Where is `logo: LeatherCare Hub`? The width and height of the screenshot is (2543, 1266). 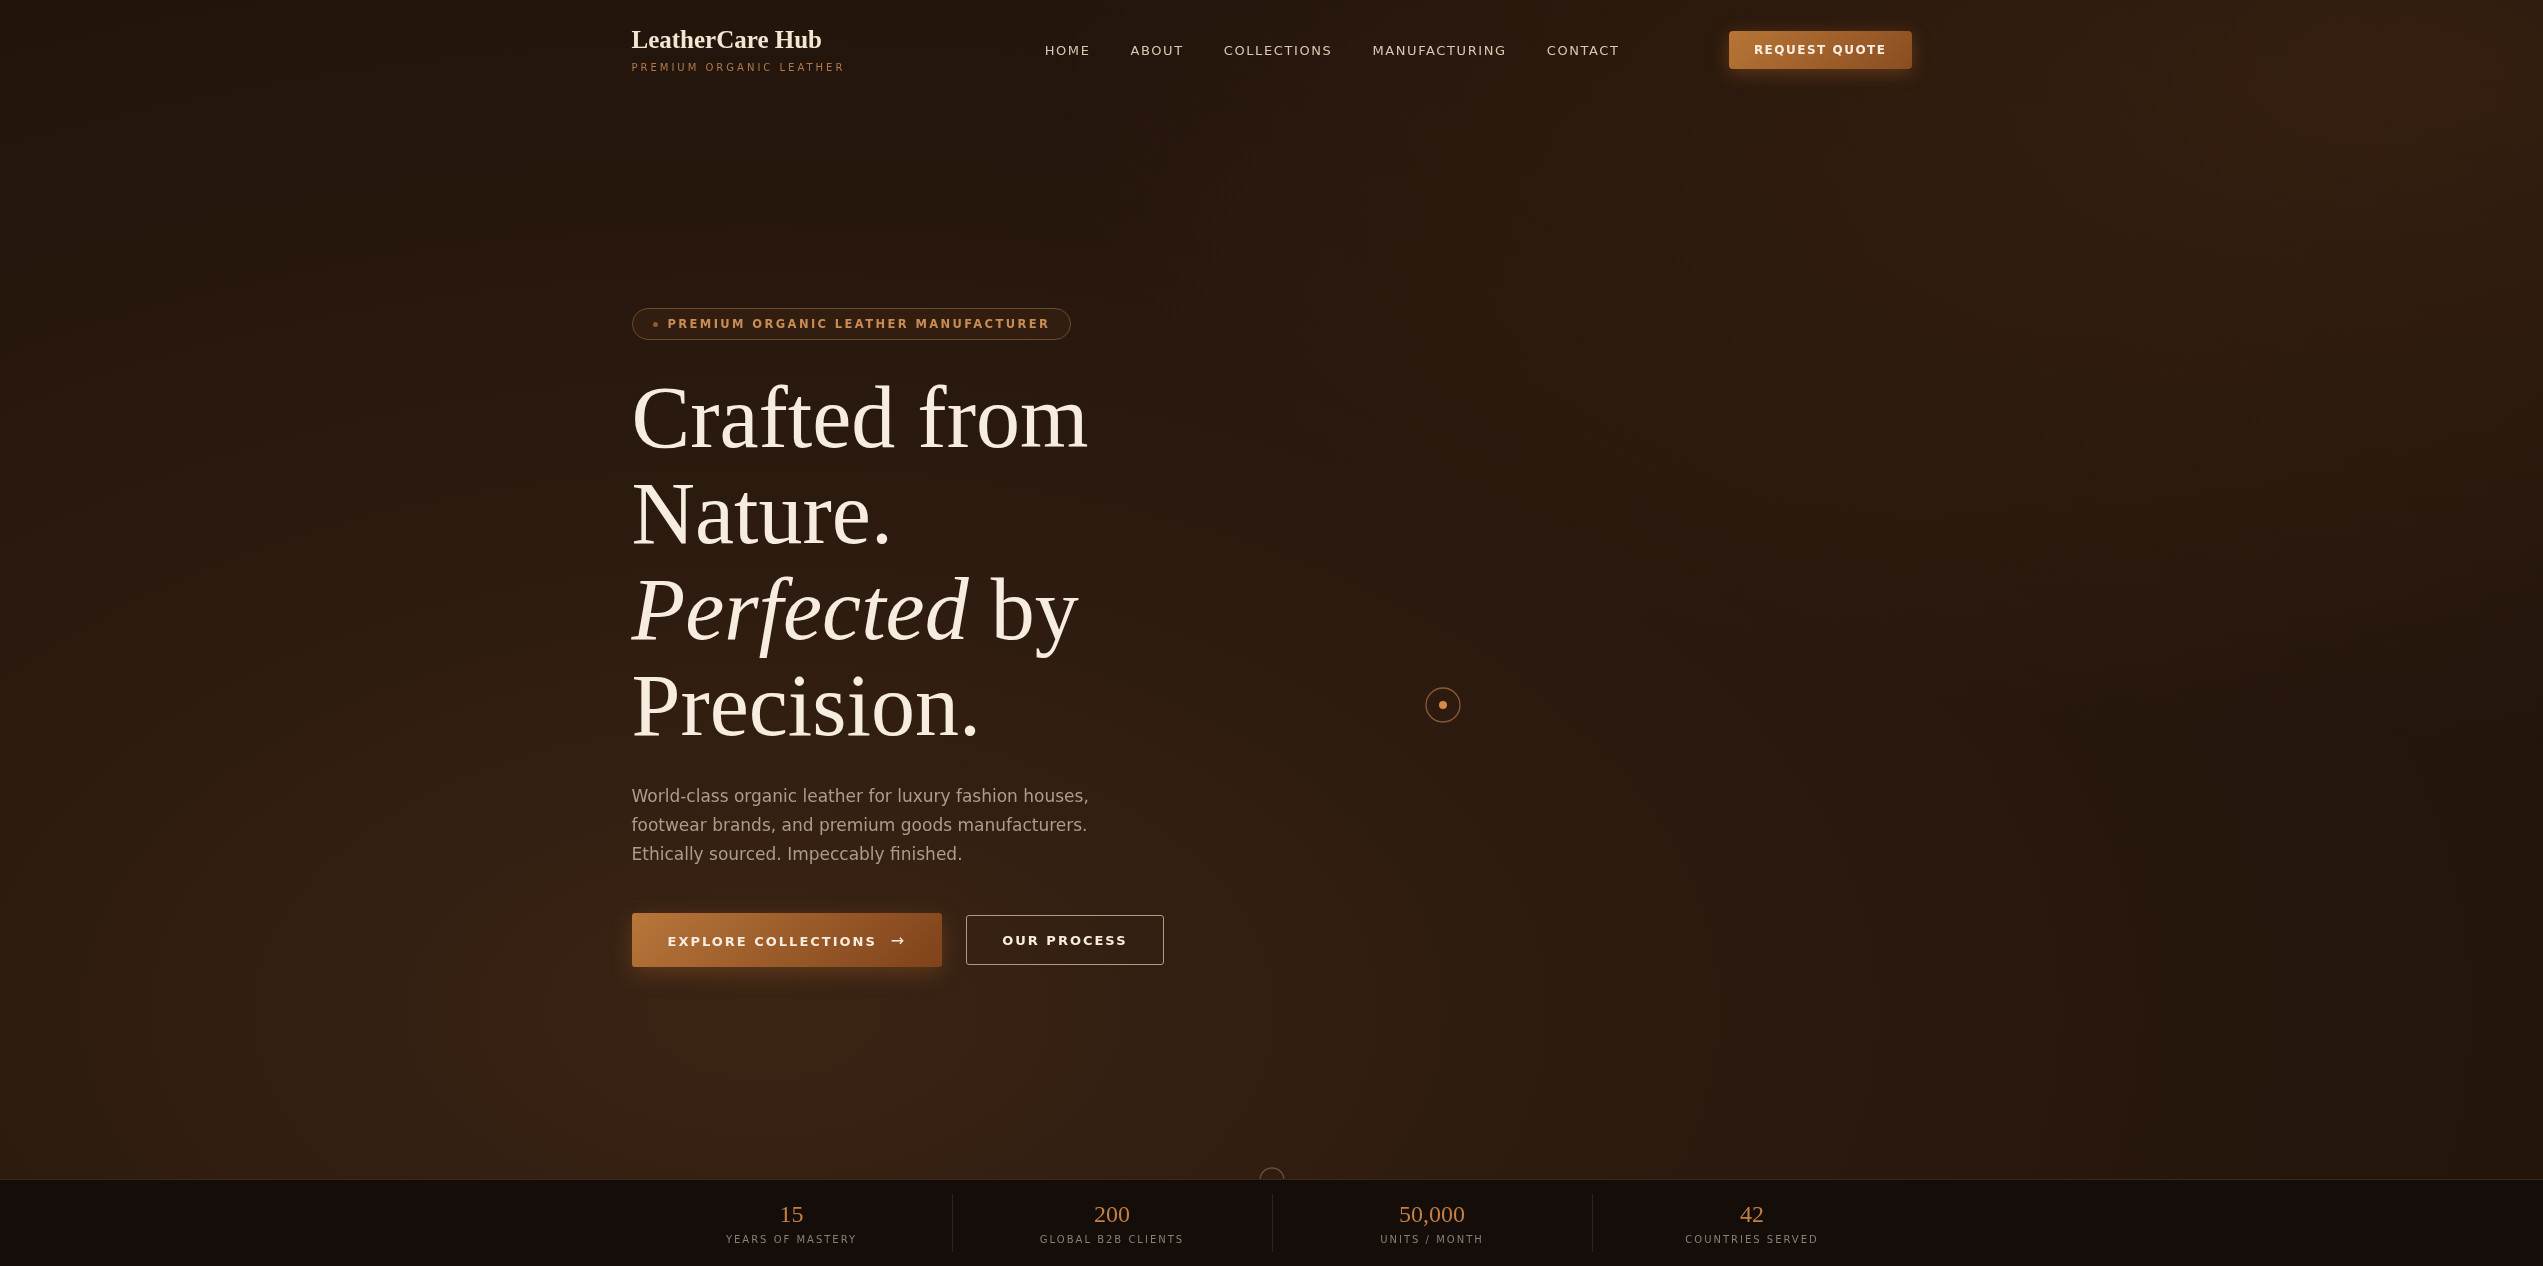
logo: LeatherCare Hub is located at coordinates (738, 39).